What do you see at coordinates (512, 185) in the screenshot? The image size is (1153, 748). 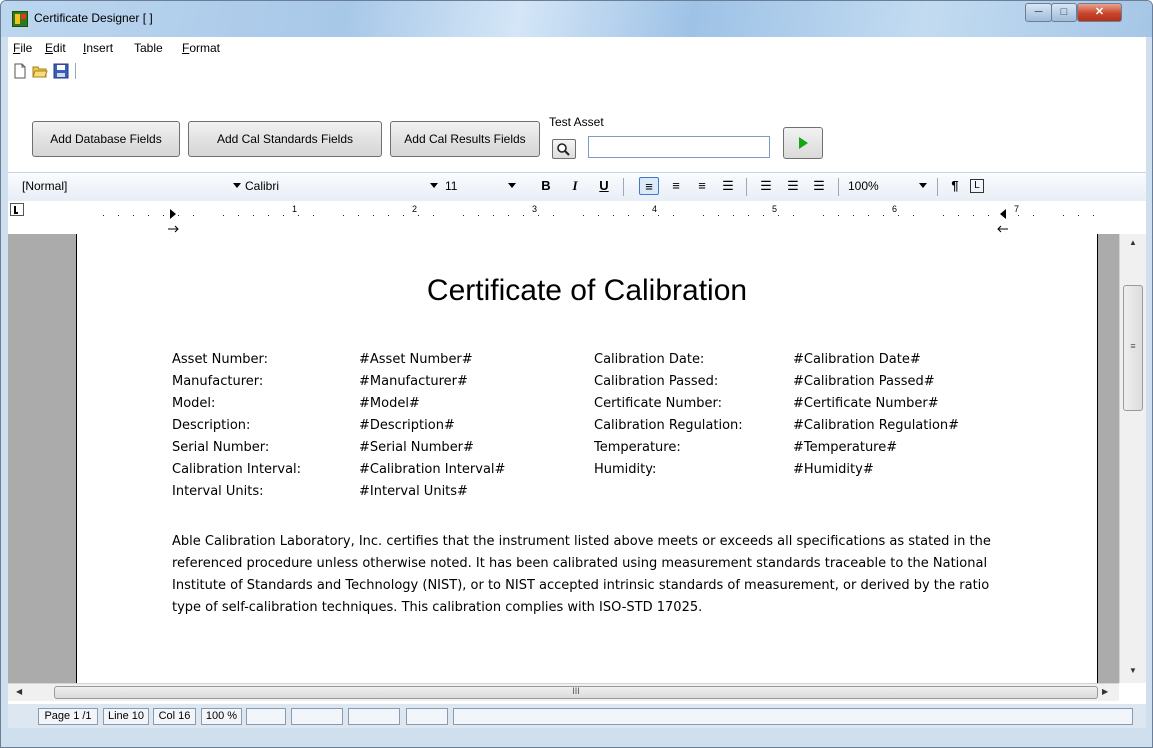 I see `size-dropdown-arrow-icon` at bounding box center [512, 185].